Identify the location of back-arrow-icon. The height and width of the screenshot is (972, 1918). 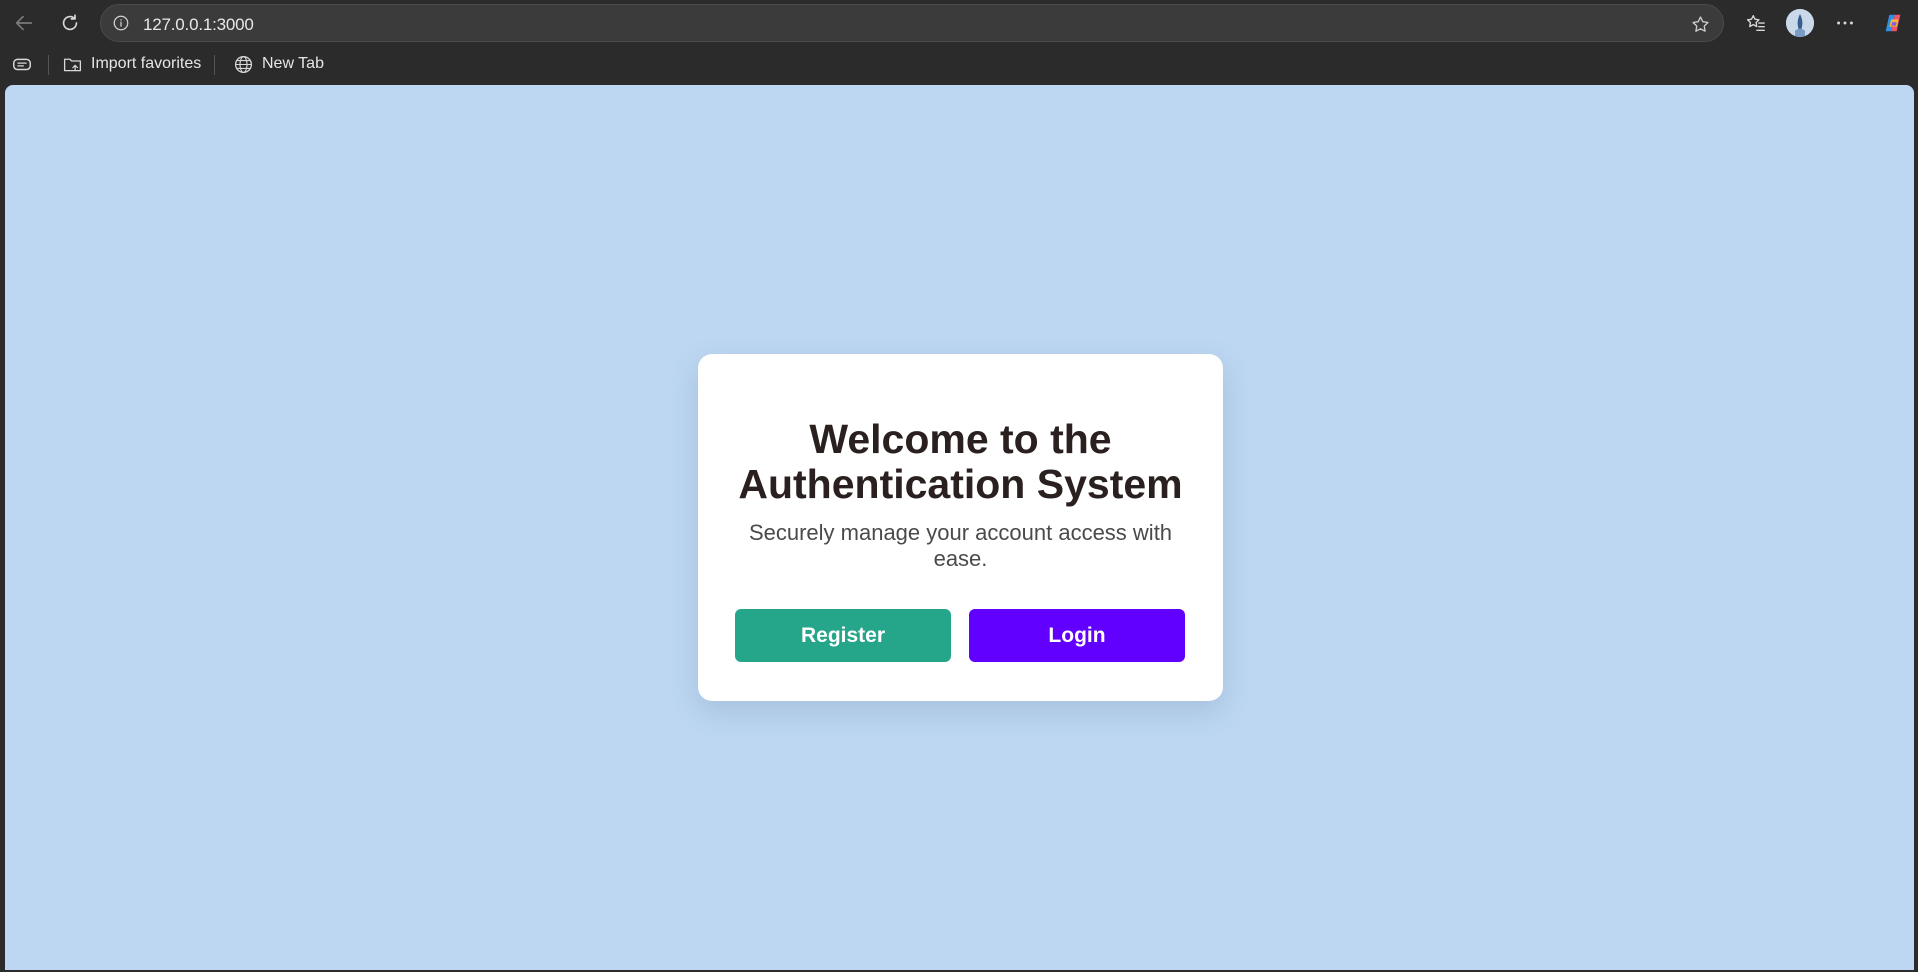
(24, 23).